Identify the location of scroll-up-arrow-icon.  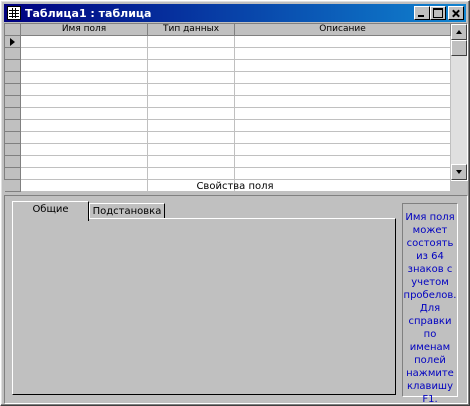
(459, 32).